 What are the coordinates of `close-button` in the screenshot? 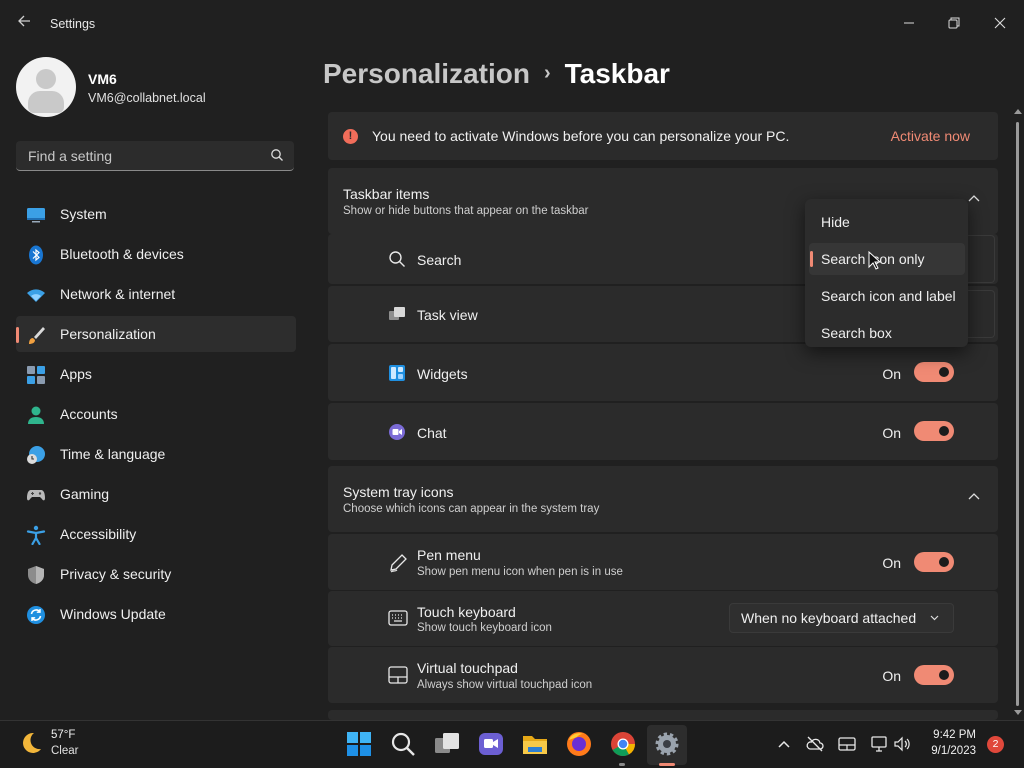 It's located at (1000, 24).